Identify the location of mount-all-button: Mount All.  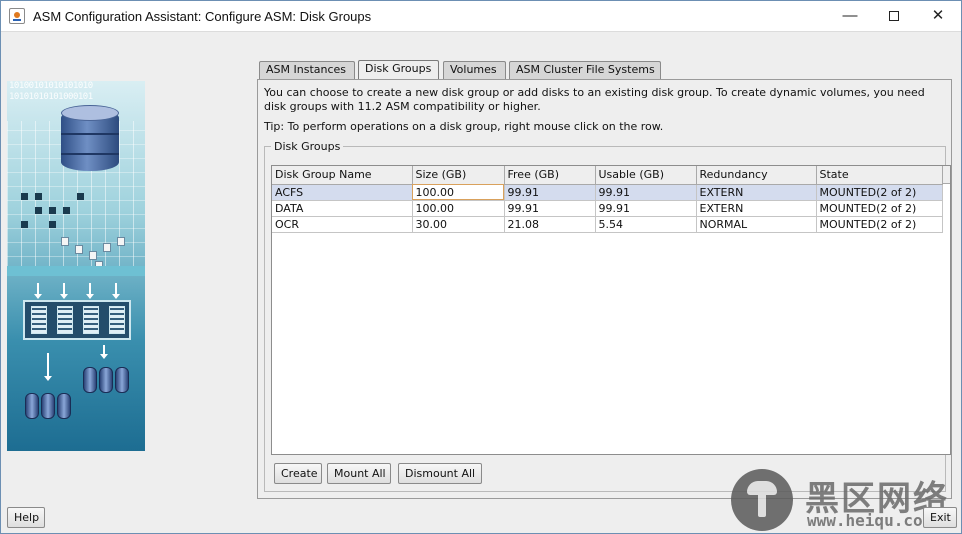
(359, 473).